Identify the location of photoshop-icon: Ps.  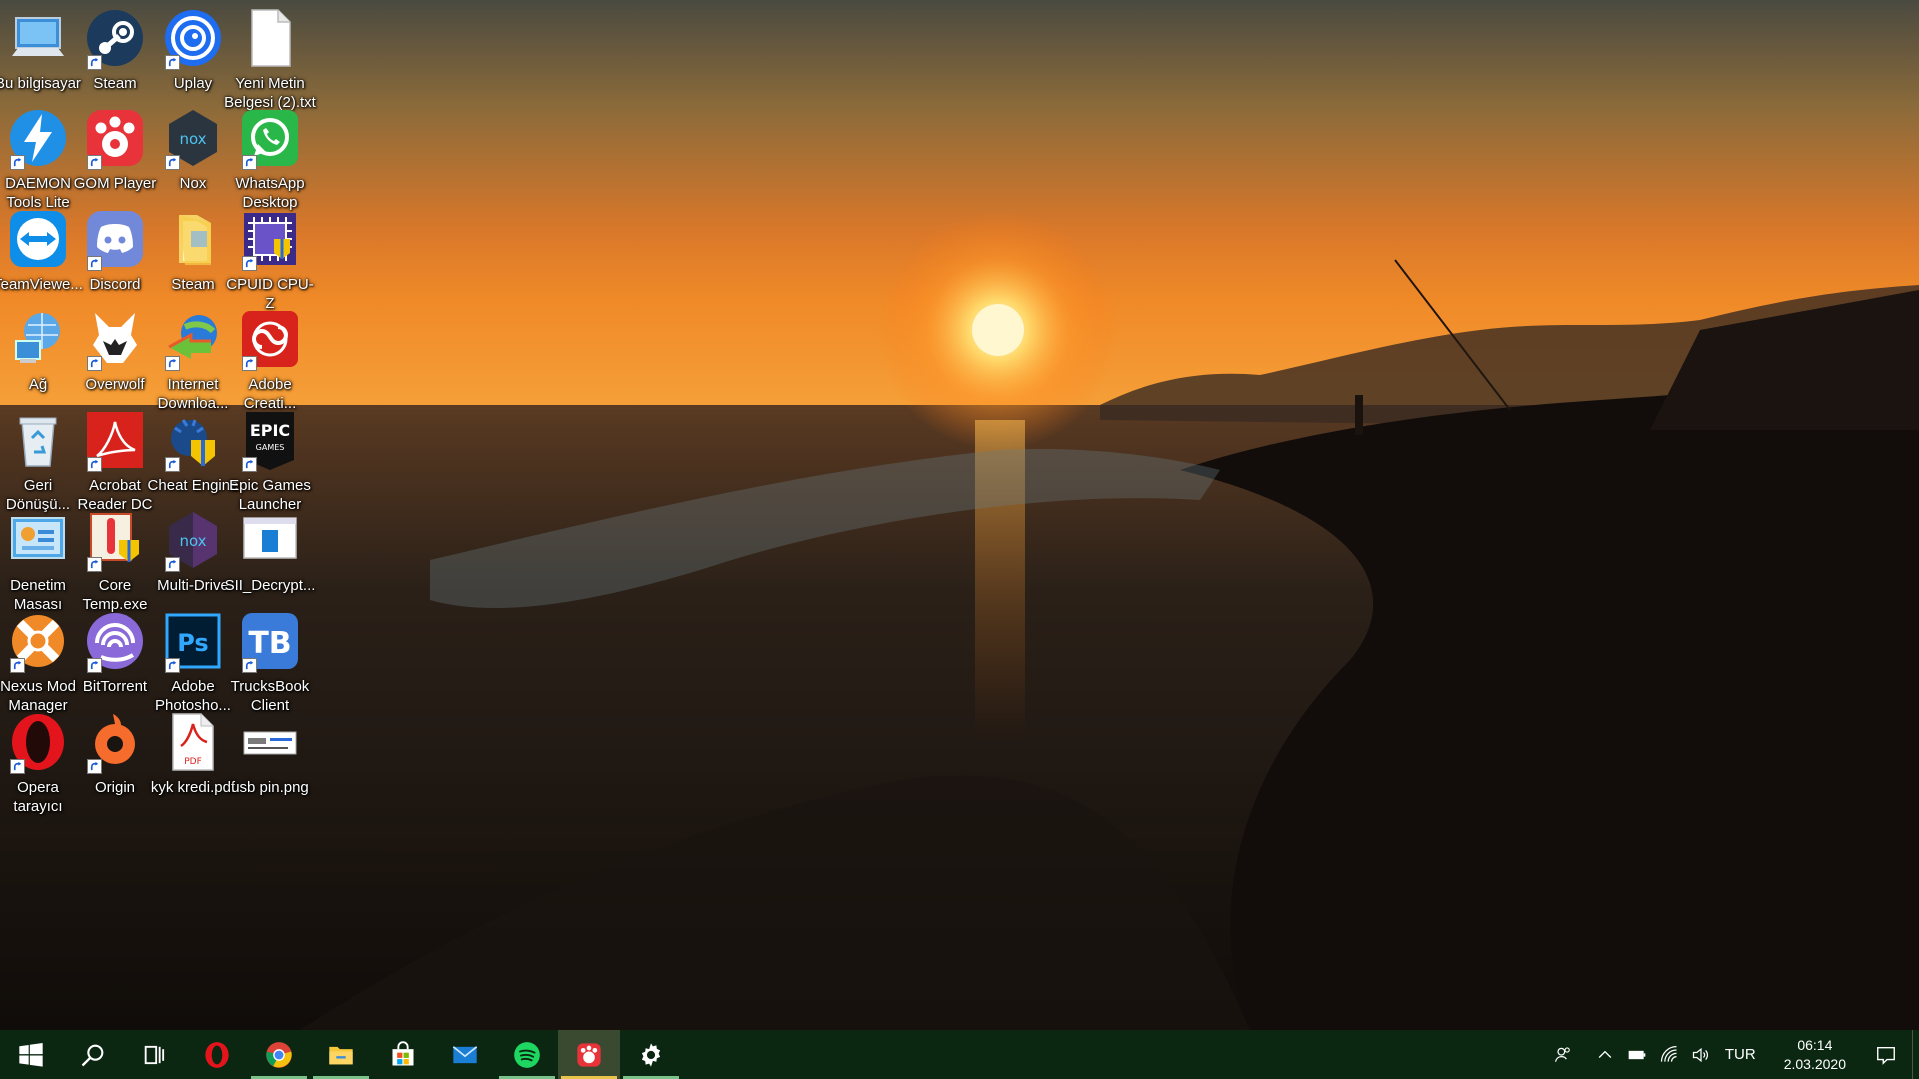
(193, 641).